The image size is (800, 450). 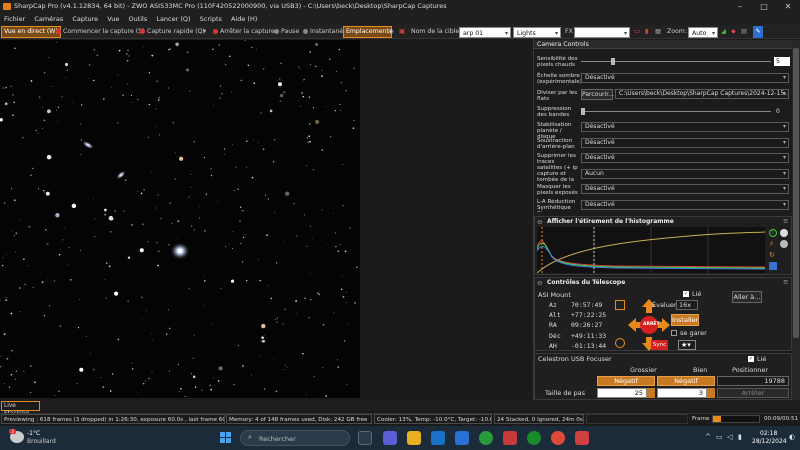 What do you see at coordinates (31, 32) in the screenshot?
I see `live-view-button: Vue en direct (W)` at bounding box center [31, 32].